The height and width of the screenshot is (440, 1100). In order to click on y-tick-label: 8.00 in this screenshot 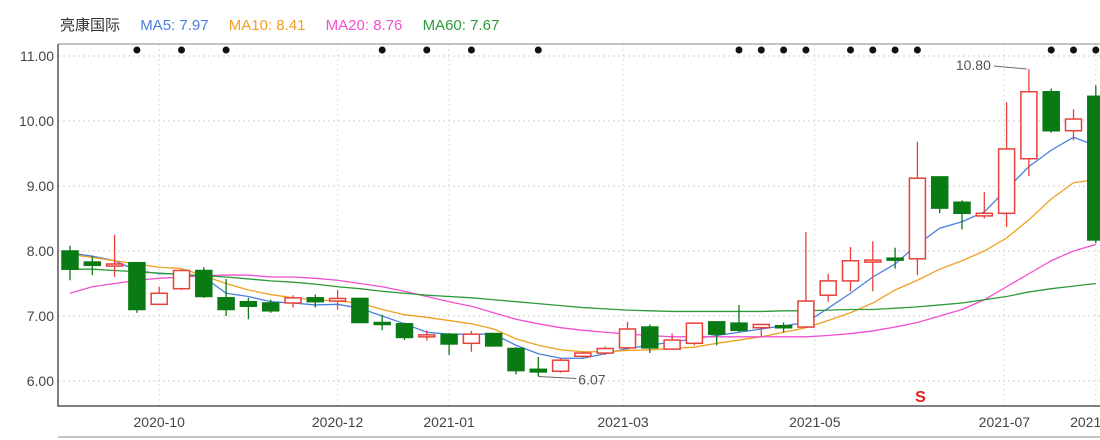, I will do `click(40, 251)`.